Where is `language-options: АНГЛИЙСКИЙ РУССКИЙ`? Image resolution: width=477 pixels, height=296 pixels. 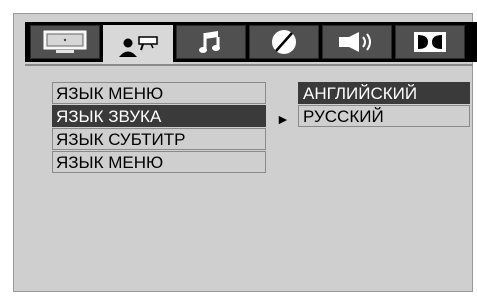 language-options: АНГЛИЙСКИЙ РУССКИЙ is located at coordinates (384, 105).